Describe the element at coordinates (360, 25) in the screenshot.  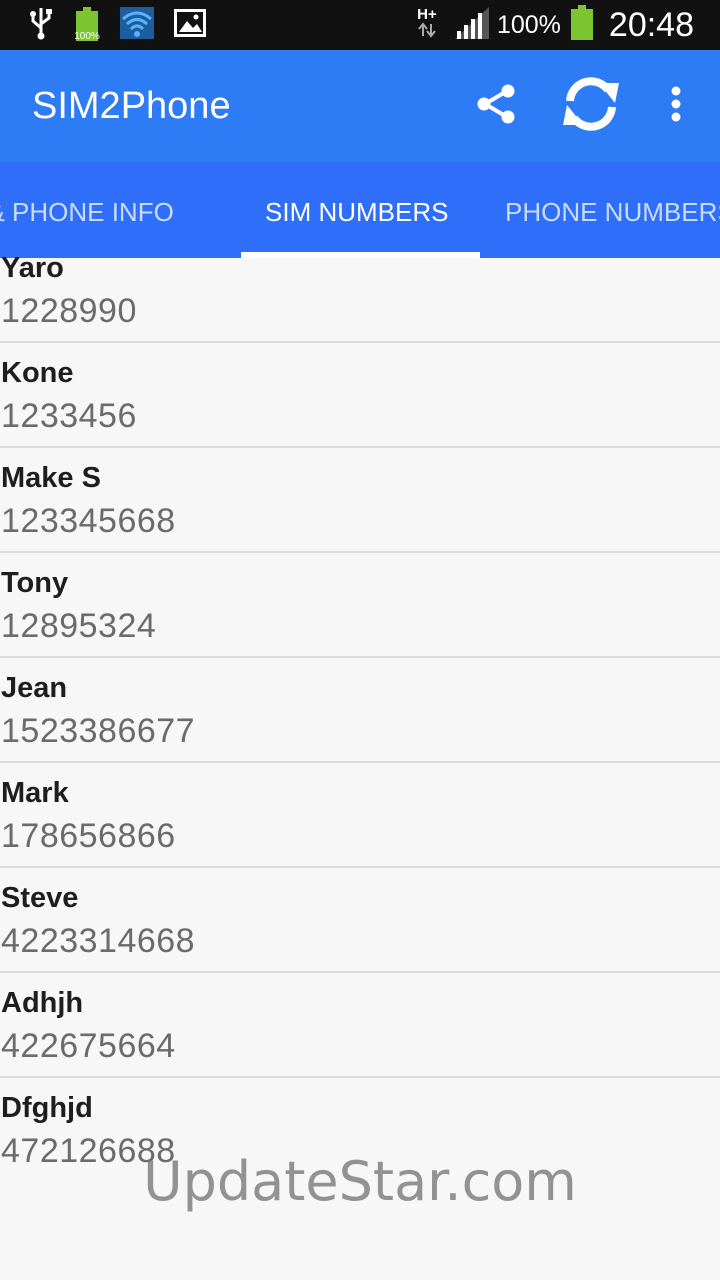
I see `status-bar: 100% H+ 100% 20:48` at that location.